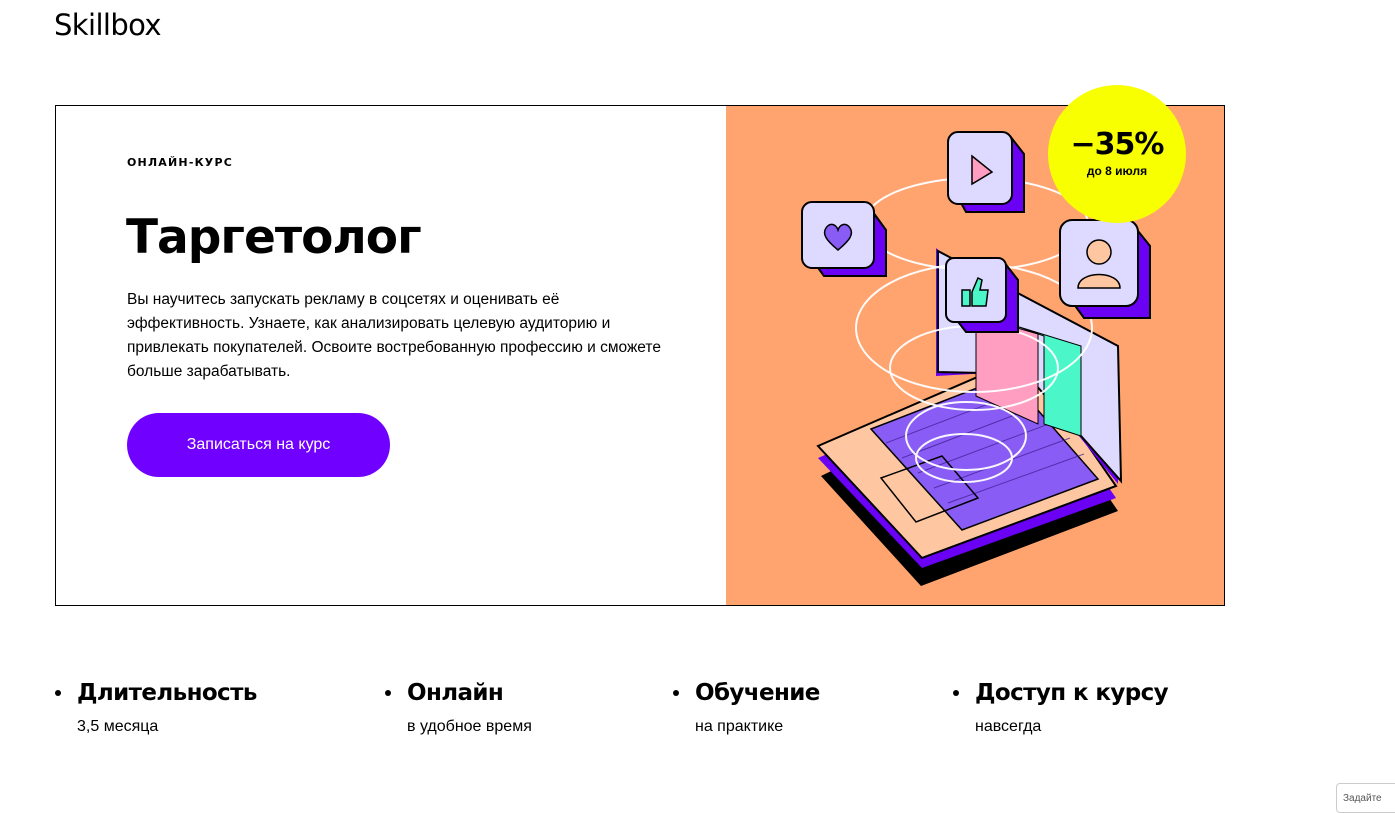 Image resolution: width=1395 pixels, height=813 pixels. What do you see at coordinates (982, 295) in the screenshot?
I see `thumbs-up-icon` at bounding box center [982, 295].